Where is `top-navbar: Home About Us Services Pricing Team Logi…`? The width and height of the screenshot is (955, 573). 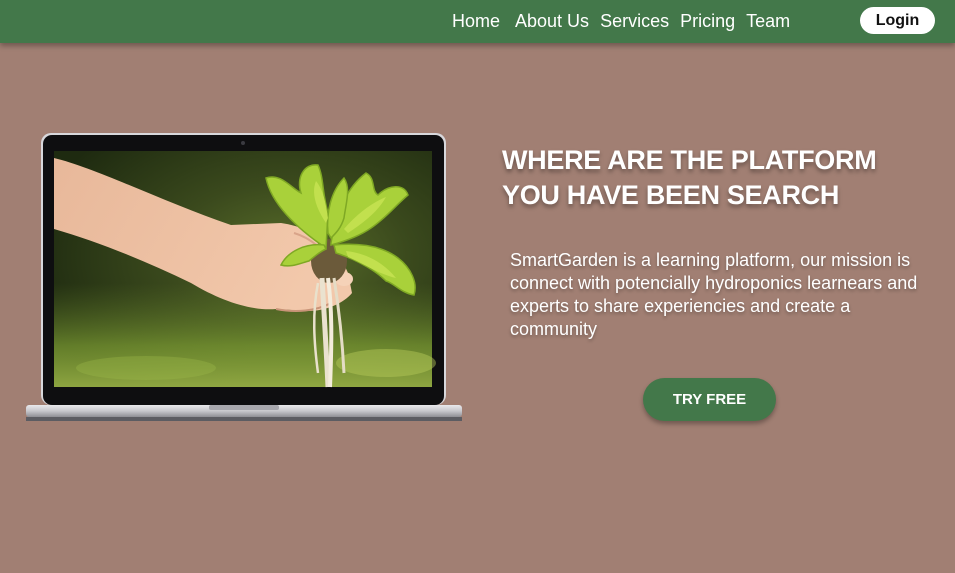 top-navbar: Home About Us Services Pricing Team Logi… is located at coordinates (477, 21).